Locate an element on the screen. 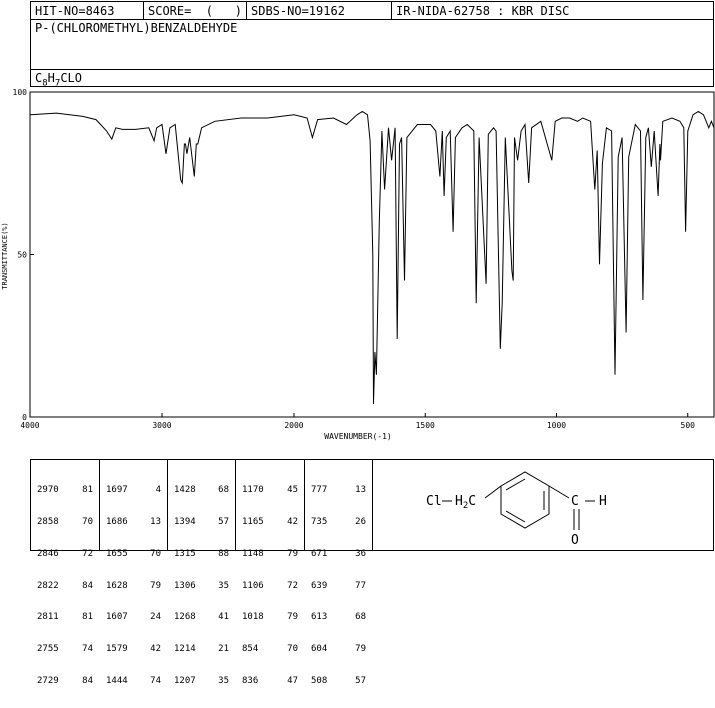 This screenshot has height=708, width=715. peak-row: 1268 41 is located at coordinates (201, 617).